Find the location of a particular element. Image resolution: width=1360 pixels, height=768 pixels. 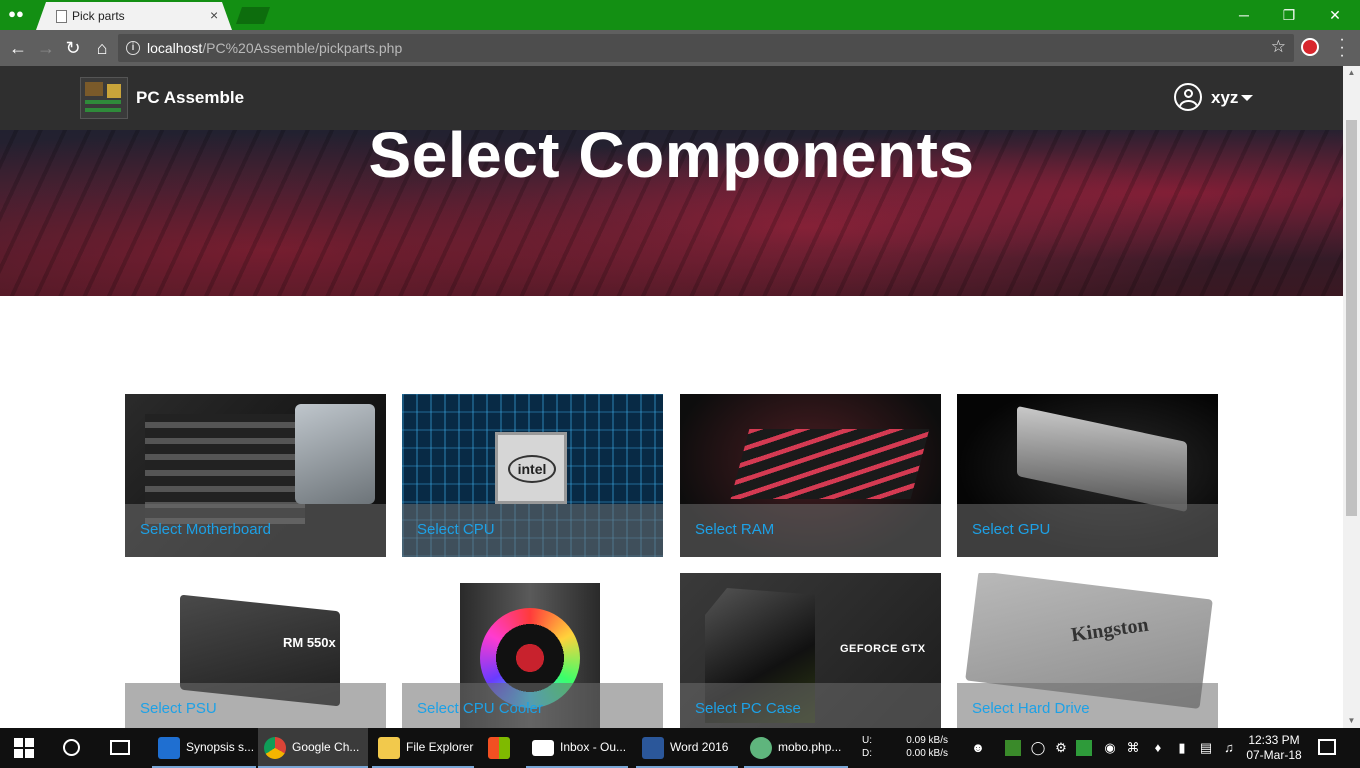

url-path: /PC%20Assemble/pickparts.php is located at coordinates (302, 48).